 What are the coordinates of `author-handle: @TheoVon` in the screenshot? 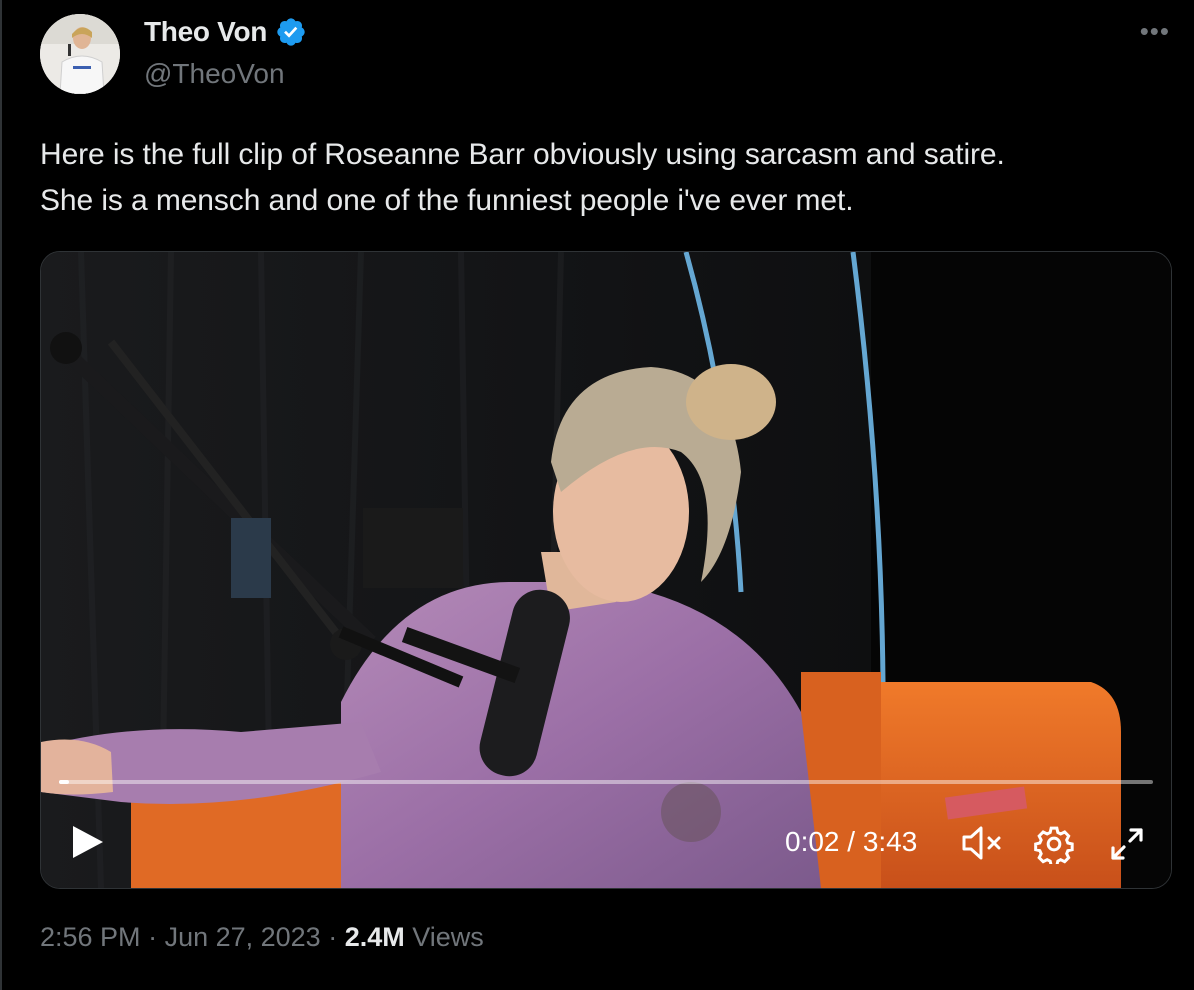 It's located at (214, 74).